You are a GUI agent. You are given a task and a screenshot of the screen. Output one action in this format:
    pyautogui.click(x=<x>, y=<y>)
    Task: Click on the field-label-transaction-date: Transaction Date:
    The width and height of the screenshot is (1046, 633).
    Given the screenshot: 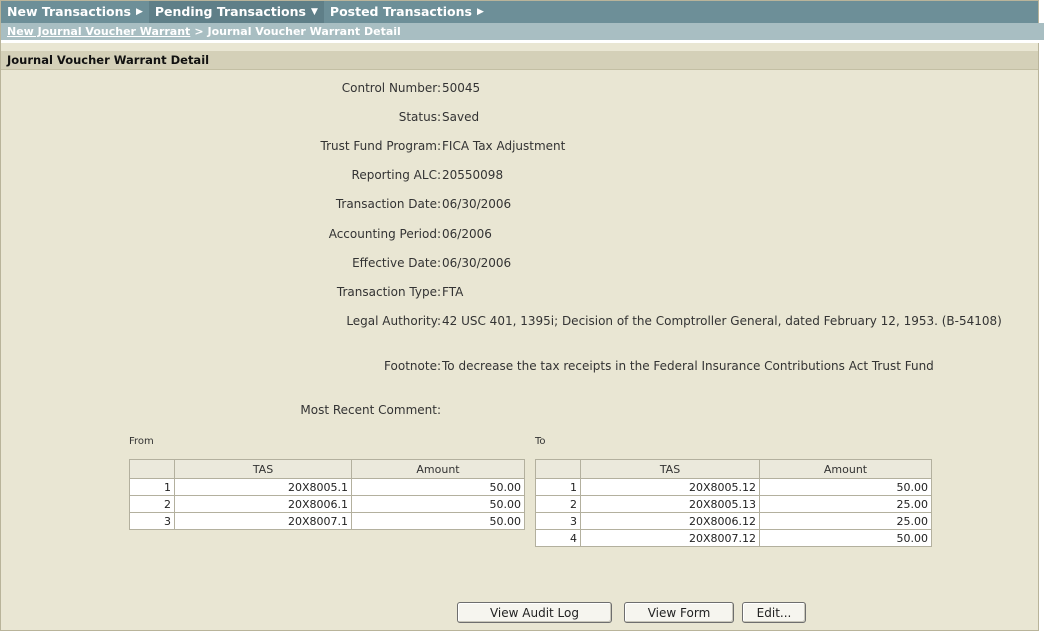 What is the action you would take?
    pyautogui.click(x=388, y=204)
    